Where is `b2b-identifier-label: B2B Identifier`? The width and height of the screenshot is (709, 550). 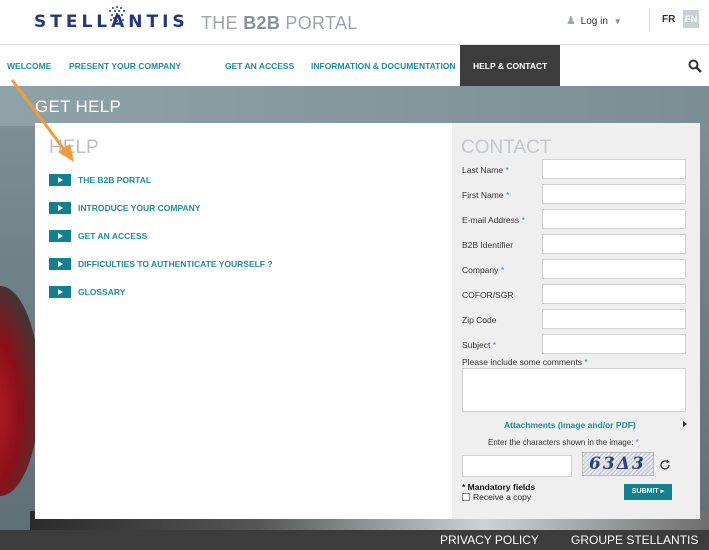
b2b-identifier-label: B2B Identifier is located at coordinates (487, 245).